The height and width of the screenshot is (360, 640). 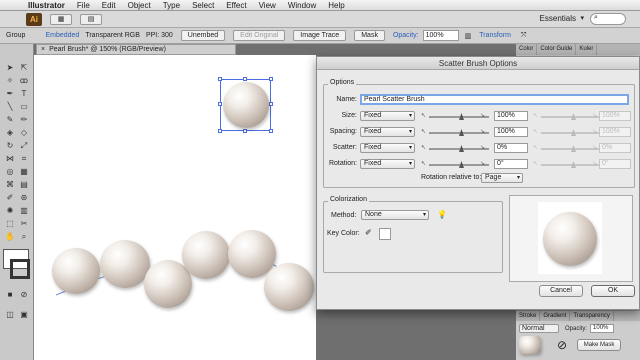 What do you see at coordinates (24, 67) in the screenshot?
I see `direct-selection-tool-icon: ⇱` at bounding box center [24, 67].